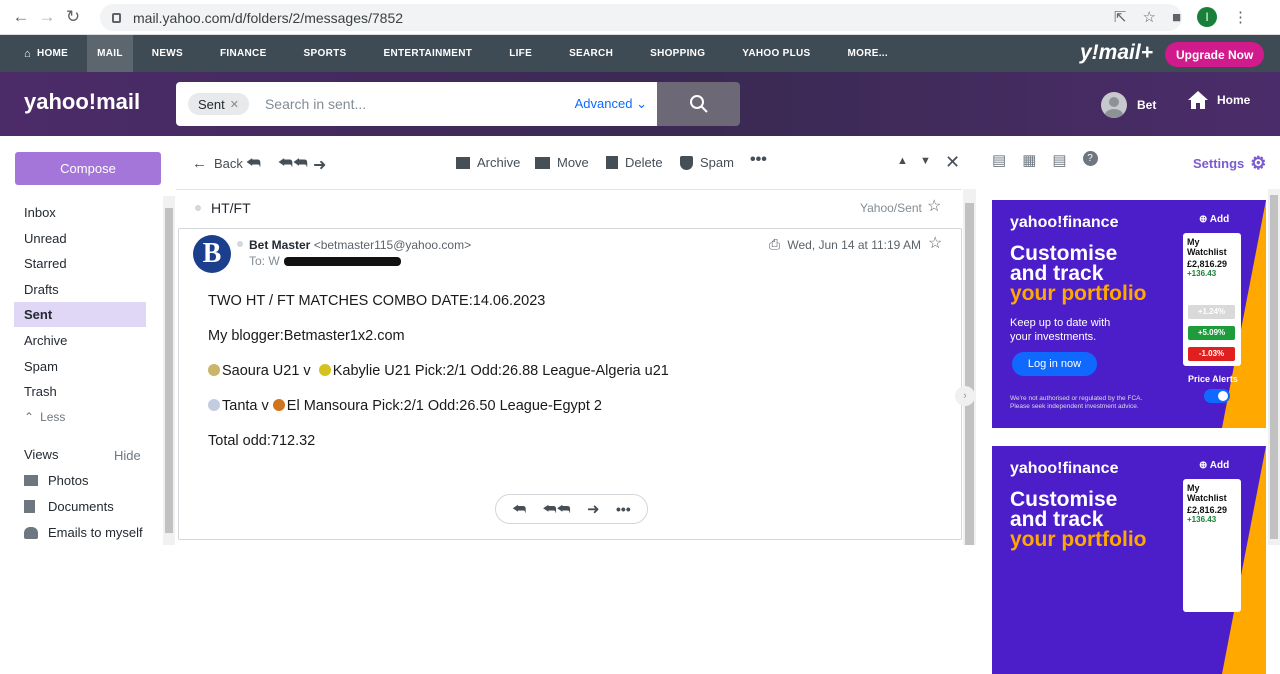 The image size is (1280, 674). What do you see at coordinates (80, 480) in the screenshot?
I see `view-photos: Photos` at bounding box center [80, 480].